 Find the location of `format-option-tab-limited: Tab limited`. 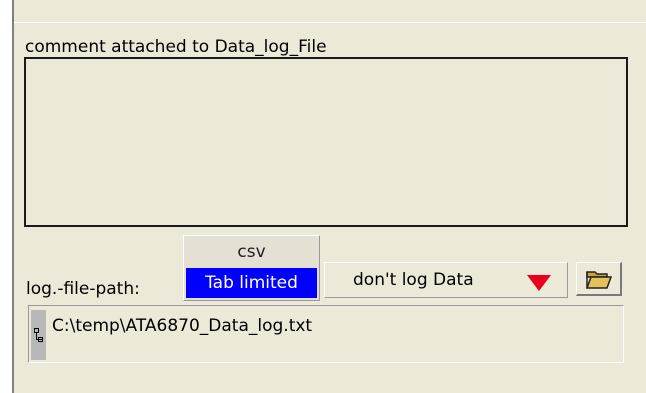

format-option-tab-limited: Tab limited is located at coordinates (251, 283).